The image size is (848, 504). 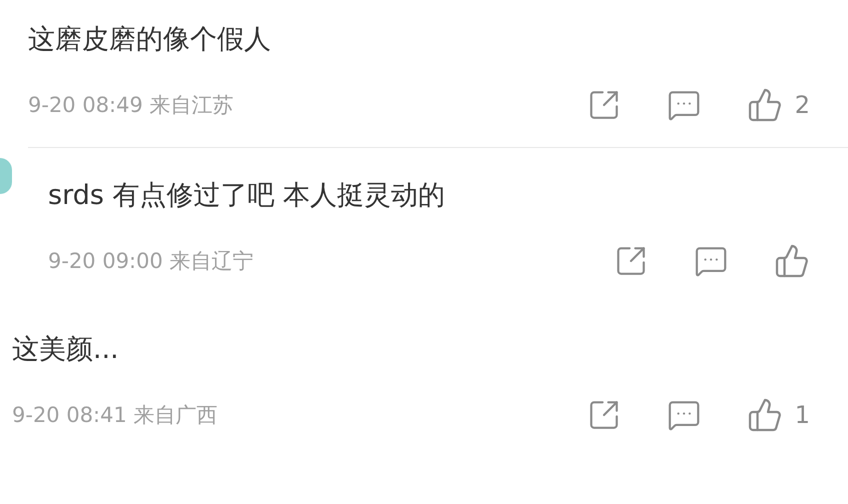 What do you see at coordinates (151, 261) in the screenshot?
I see `comment-meta: 9-20 09:00 来自辽宁` at bounding box center [151, 261].